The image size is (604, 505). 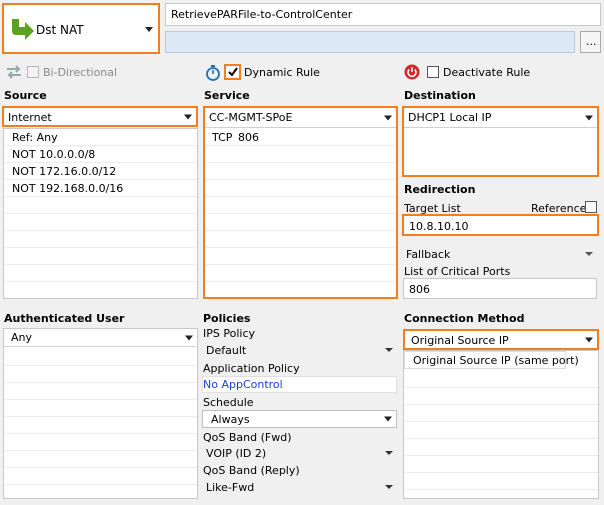 I want to click on list-item: NOT 192.168.0.0/16, so click(x=67, y=188).